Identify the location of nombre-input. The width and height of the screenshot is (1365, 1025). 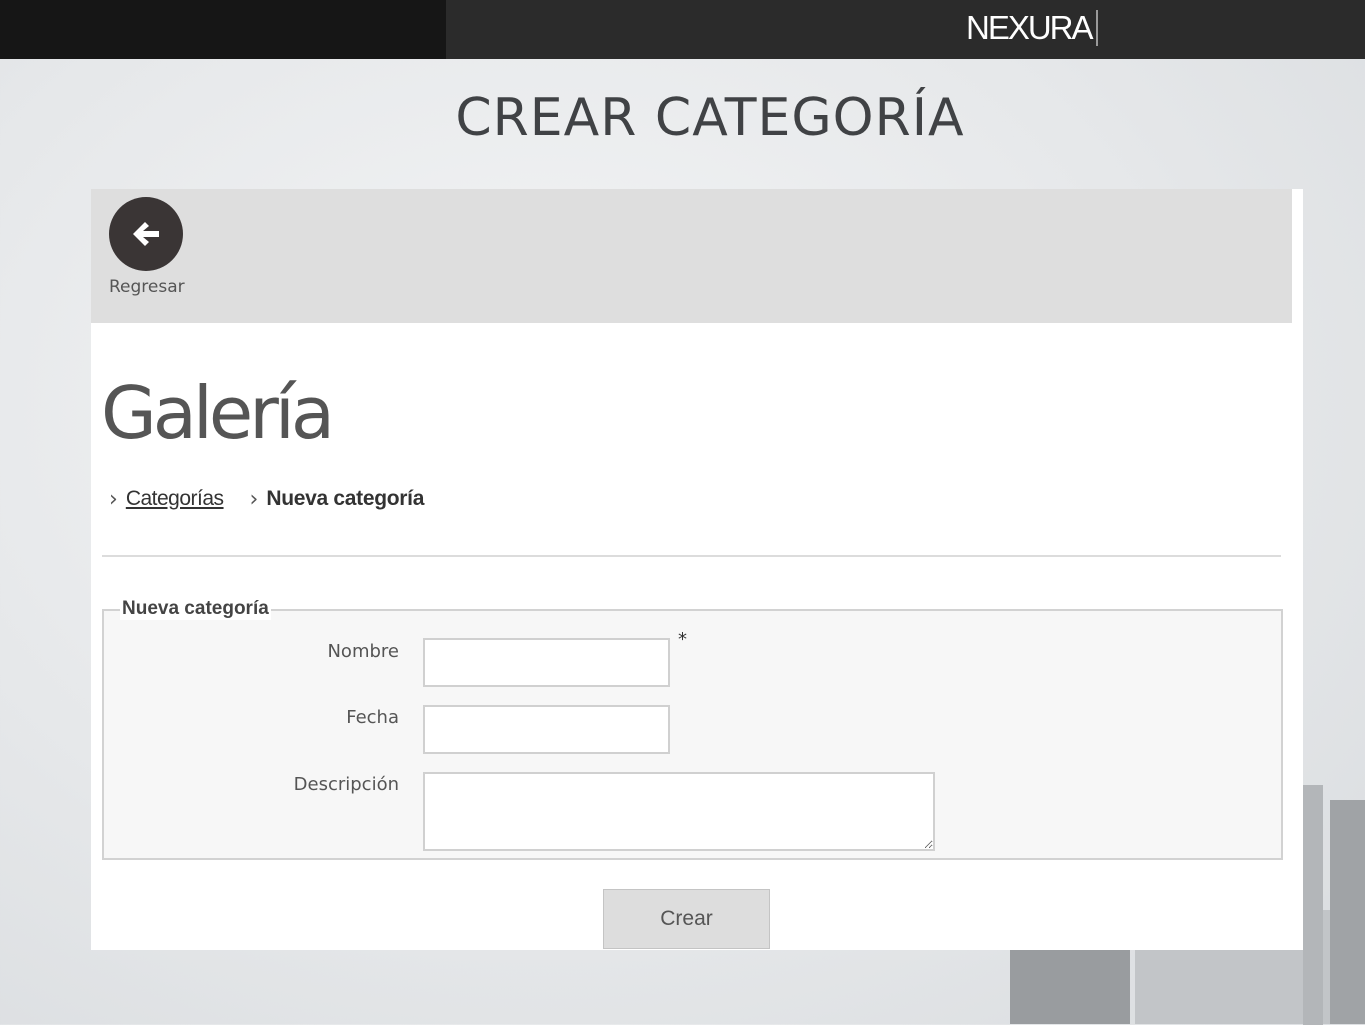
(546, 662).